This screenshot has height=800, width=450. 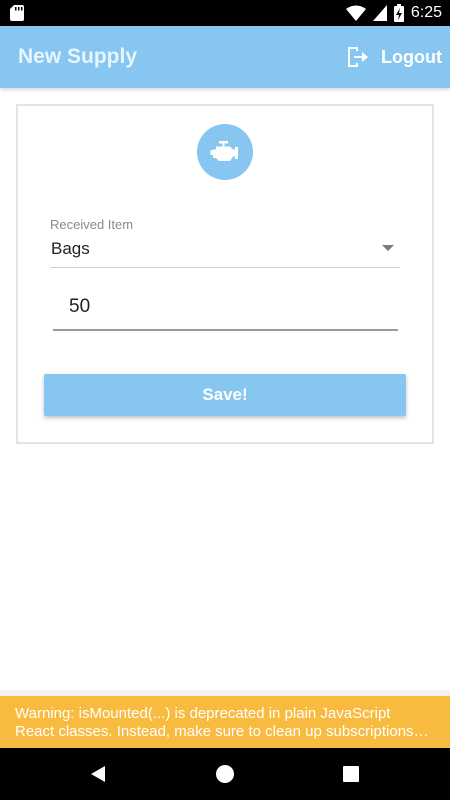 I want to click on navigation-bar, so click(x=225, y=774).